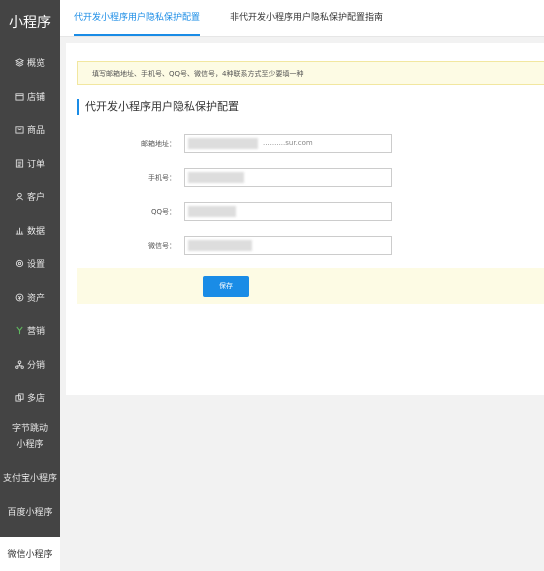 The width and height of the screenshot is (544, 571). Describe the element at coordinates (19, 364) in the screenshot. I see `distribution-icon` at that location.